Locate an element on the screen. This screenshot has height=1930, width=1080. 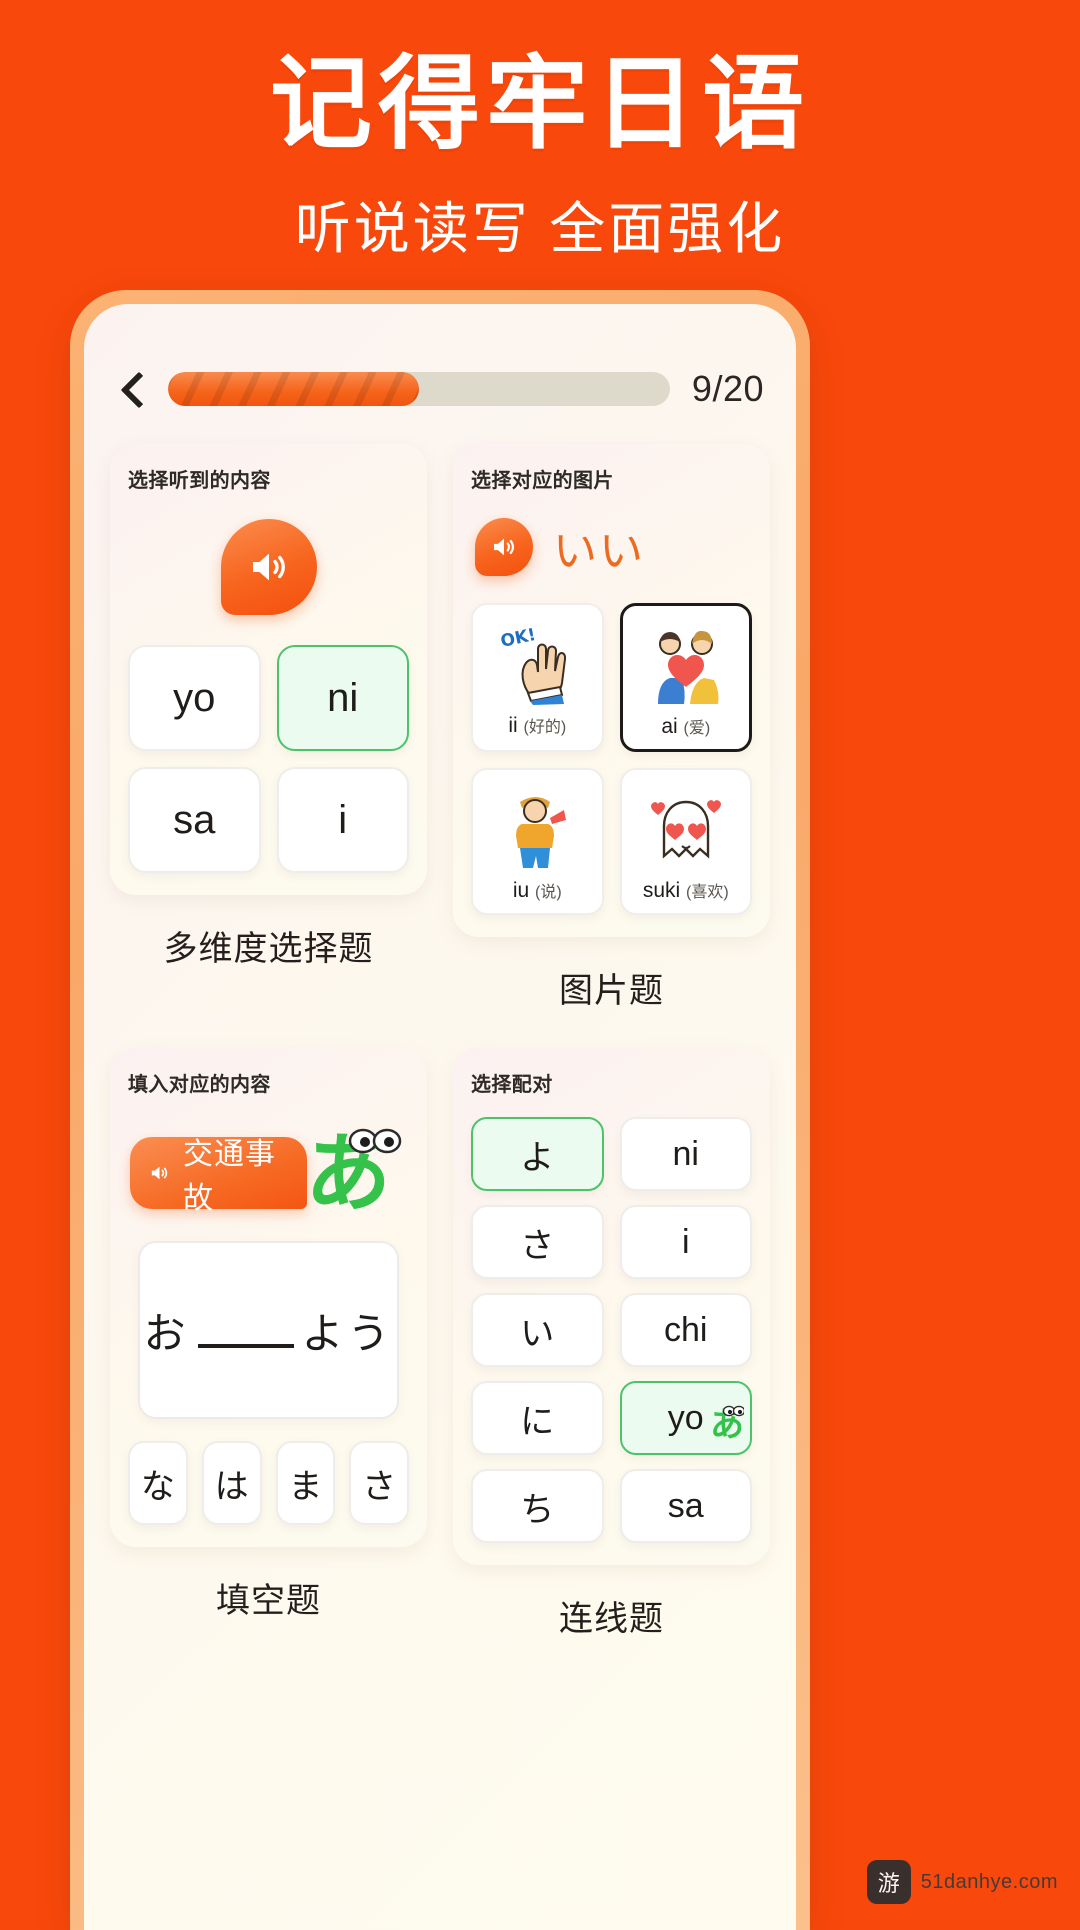
picture-label: ai (爱) is located at coordinates (685, 726).